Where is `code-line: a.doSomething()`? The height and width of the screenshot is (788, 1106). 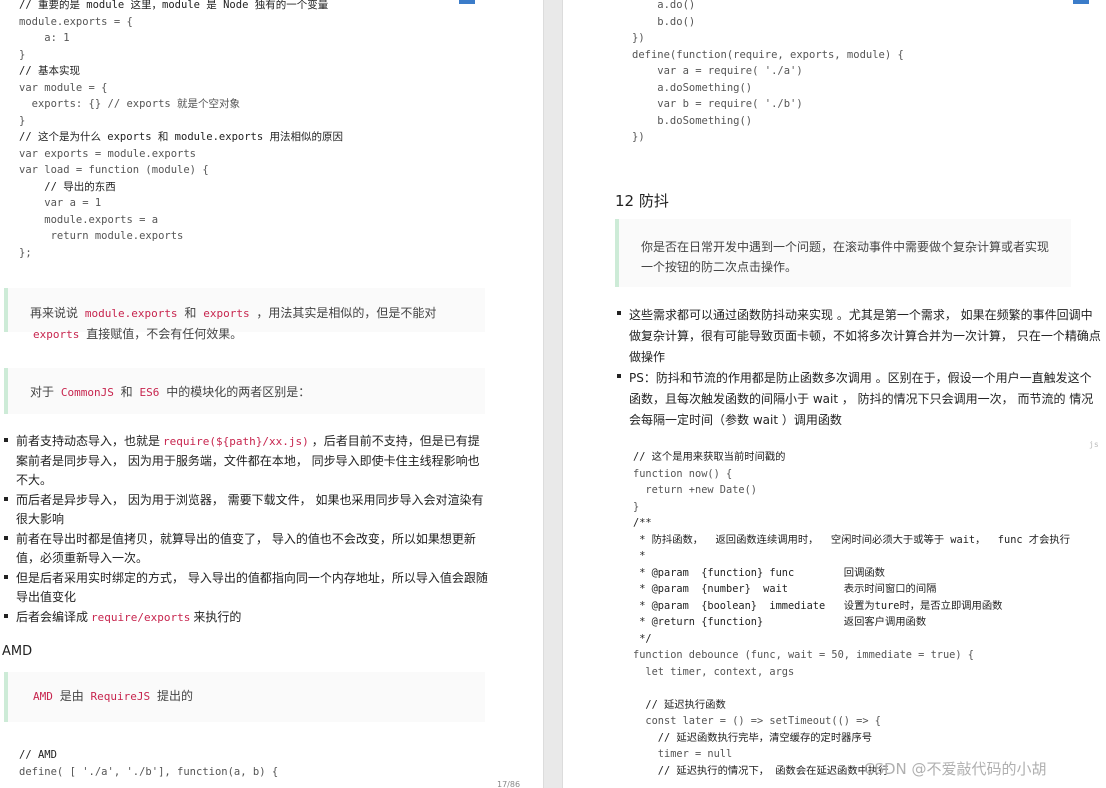 code-line: a.doSomething() is located at coordinates (692, 87).